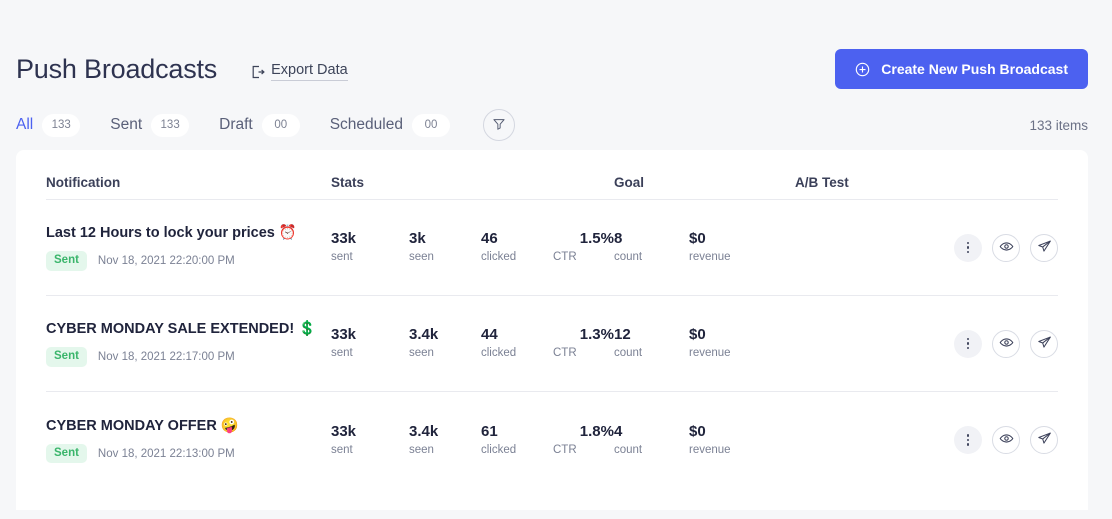  I want to click on tab-draft-count: 00, so click(280, 125).